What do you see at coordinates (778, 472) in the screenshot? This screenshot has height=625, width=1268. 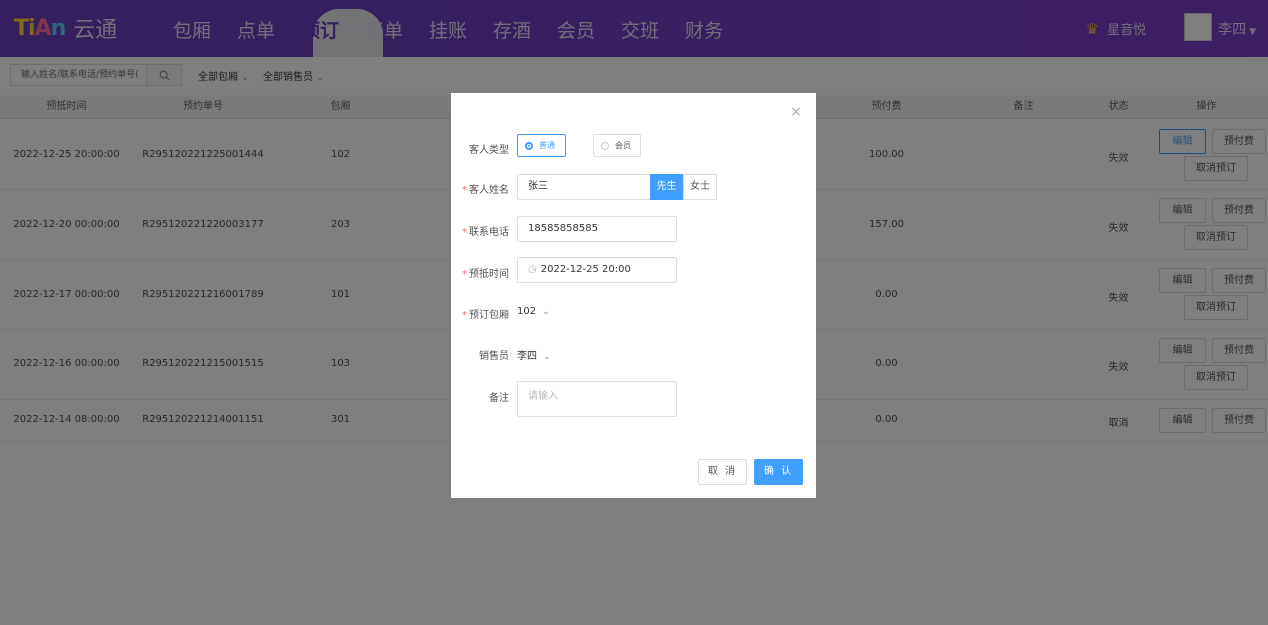 I see `confirm-button: 确 认` at bounding box center [778, 472].